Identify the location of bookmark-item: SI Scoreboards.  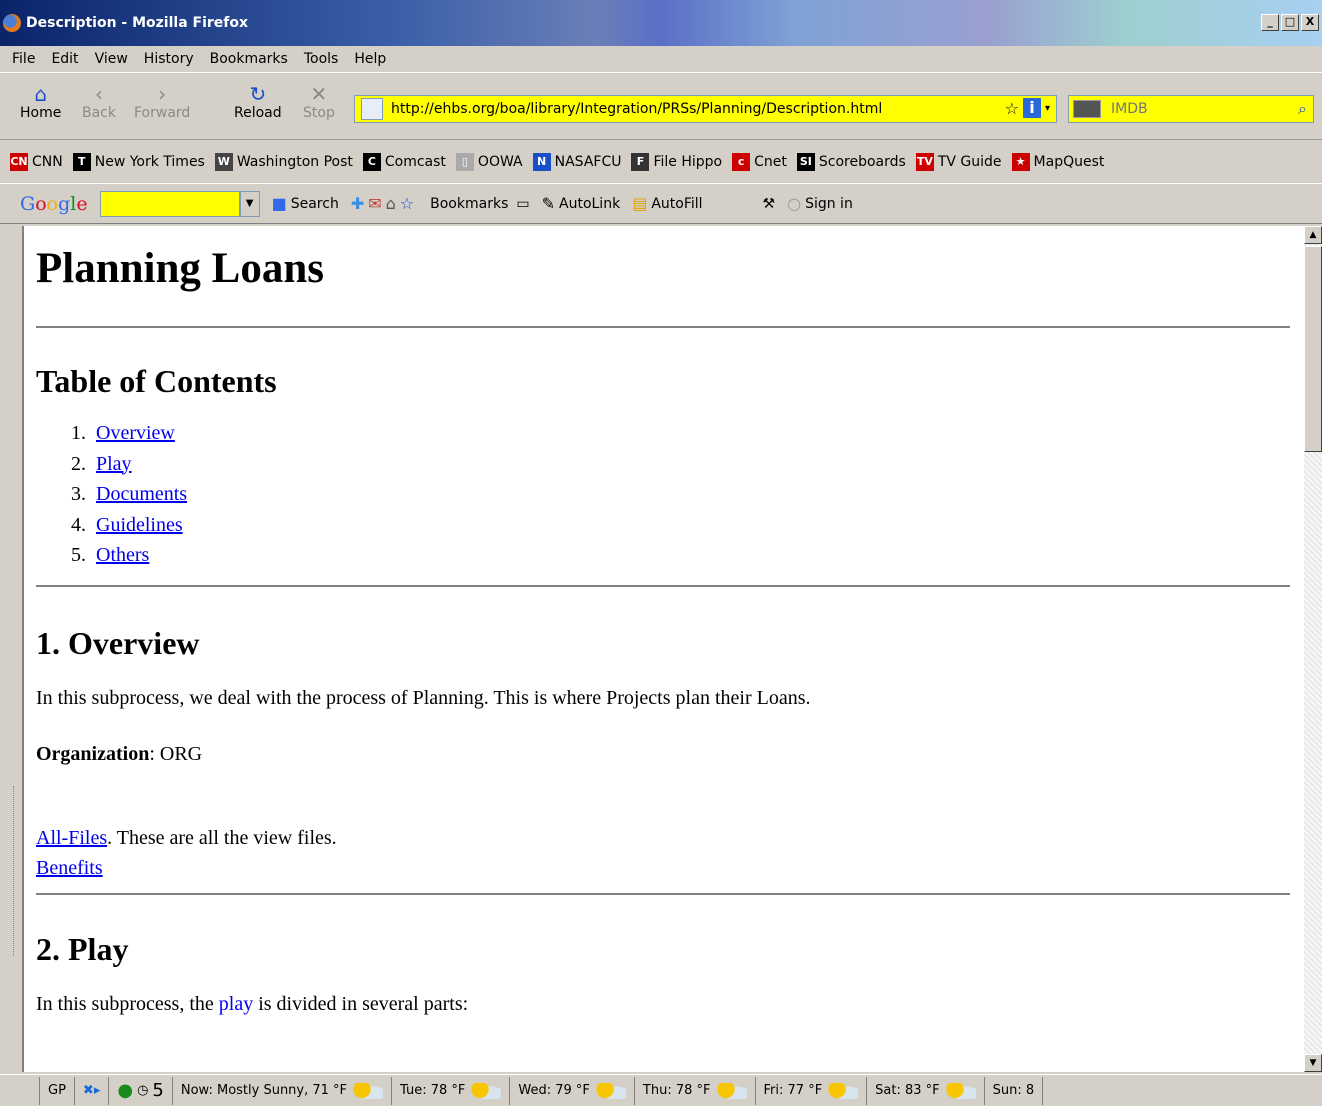
(851, 161).